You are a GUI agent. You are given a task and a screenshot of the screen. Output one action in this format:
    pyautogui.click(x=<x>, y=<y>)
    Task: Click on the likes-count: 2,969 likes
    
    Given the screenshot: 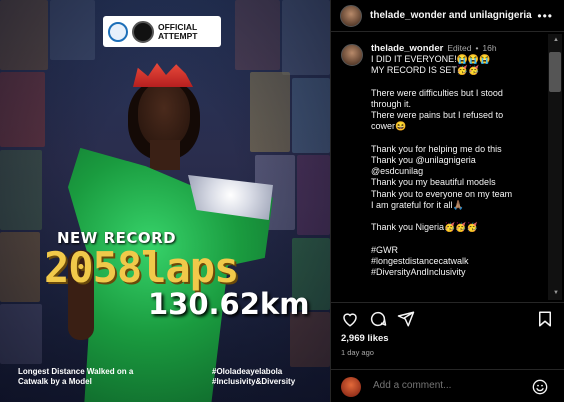 What is the action you would take?
    pyautogui.click(x=365, y=338)
    